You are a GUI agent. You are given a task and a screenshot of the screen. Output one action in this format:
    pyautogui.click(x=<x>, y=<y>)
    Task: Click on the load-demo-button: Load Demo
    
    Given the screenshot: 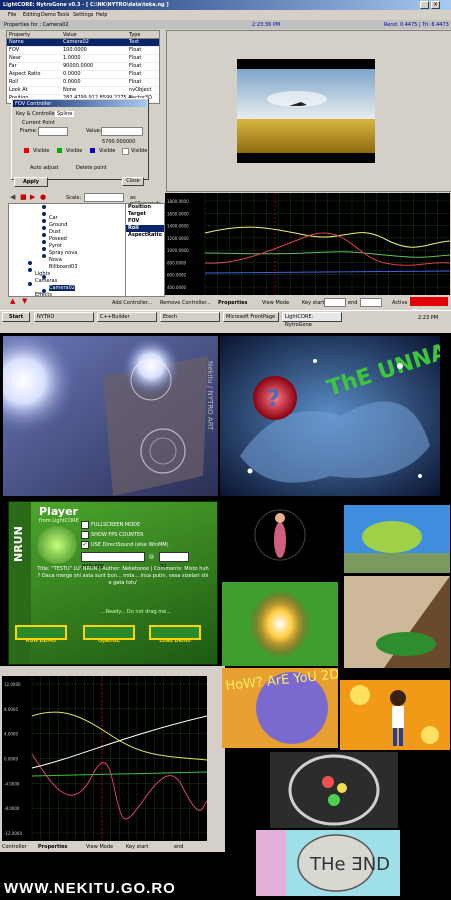 What is the action you would take?
    pyautogui.click(x=175, y=634)
    